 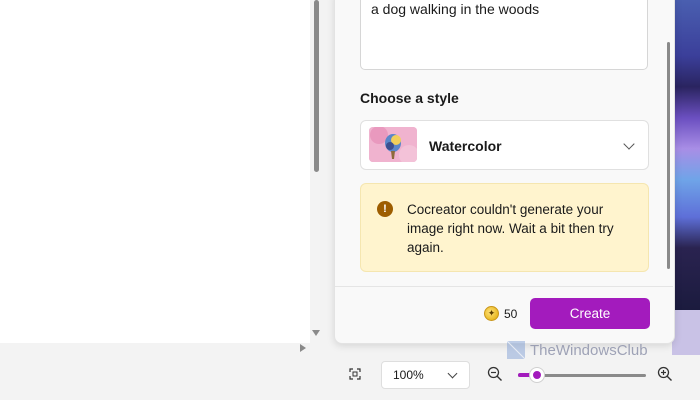 I want to click on watercolor-style-thumbnail, so click(x=393, y=144).